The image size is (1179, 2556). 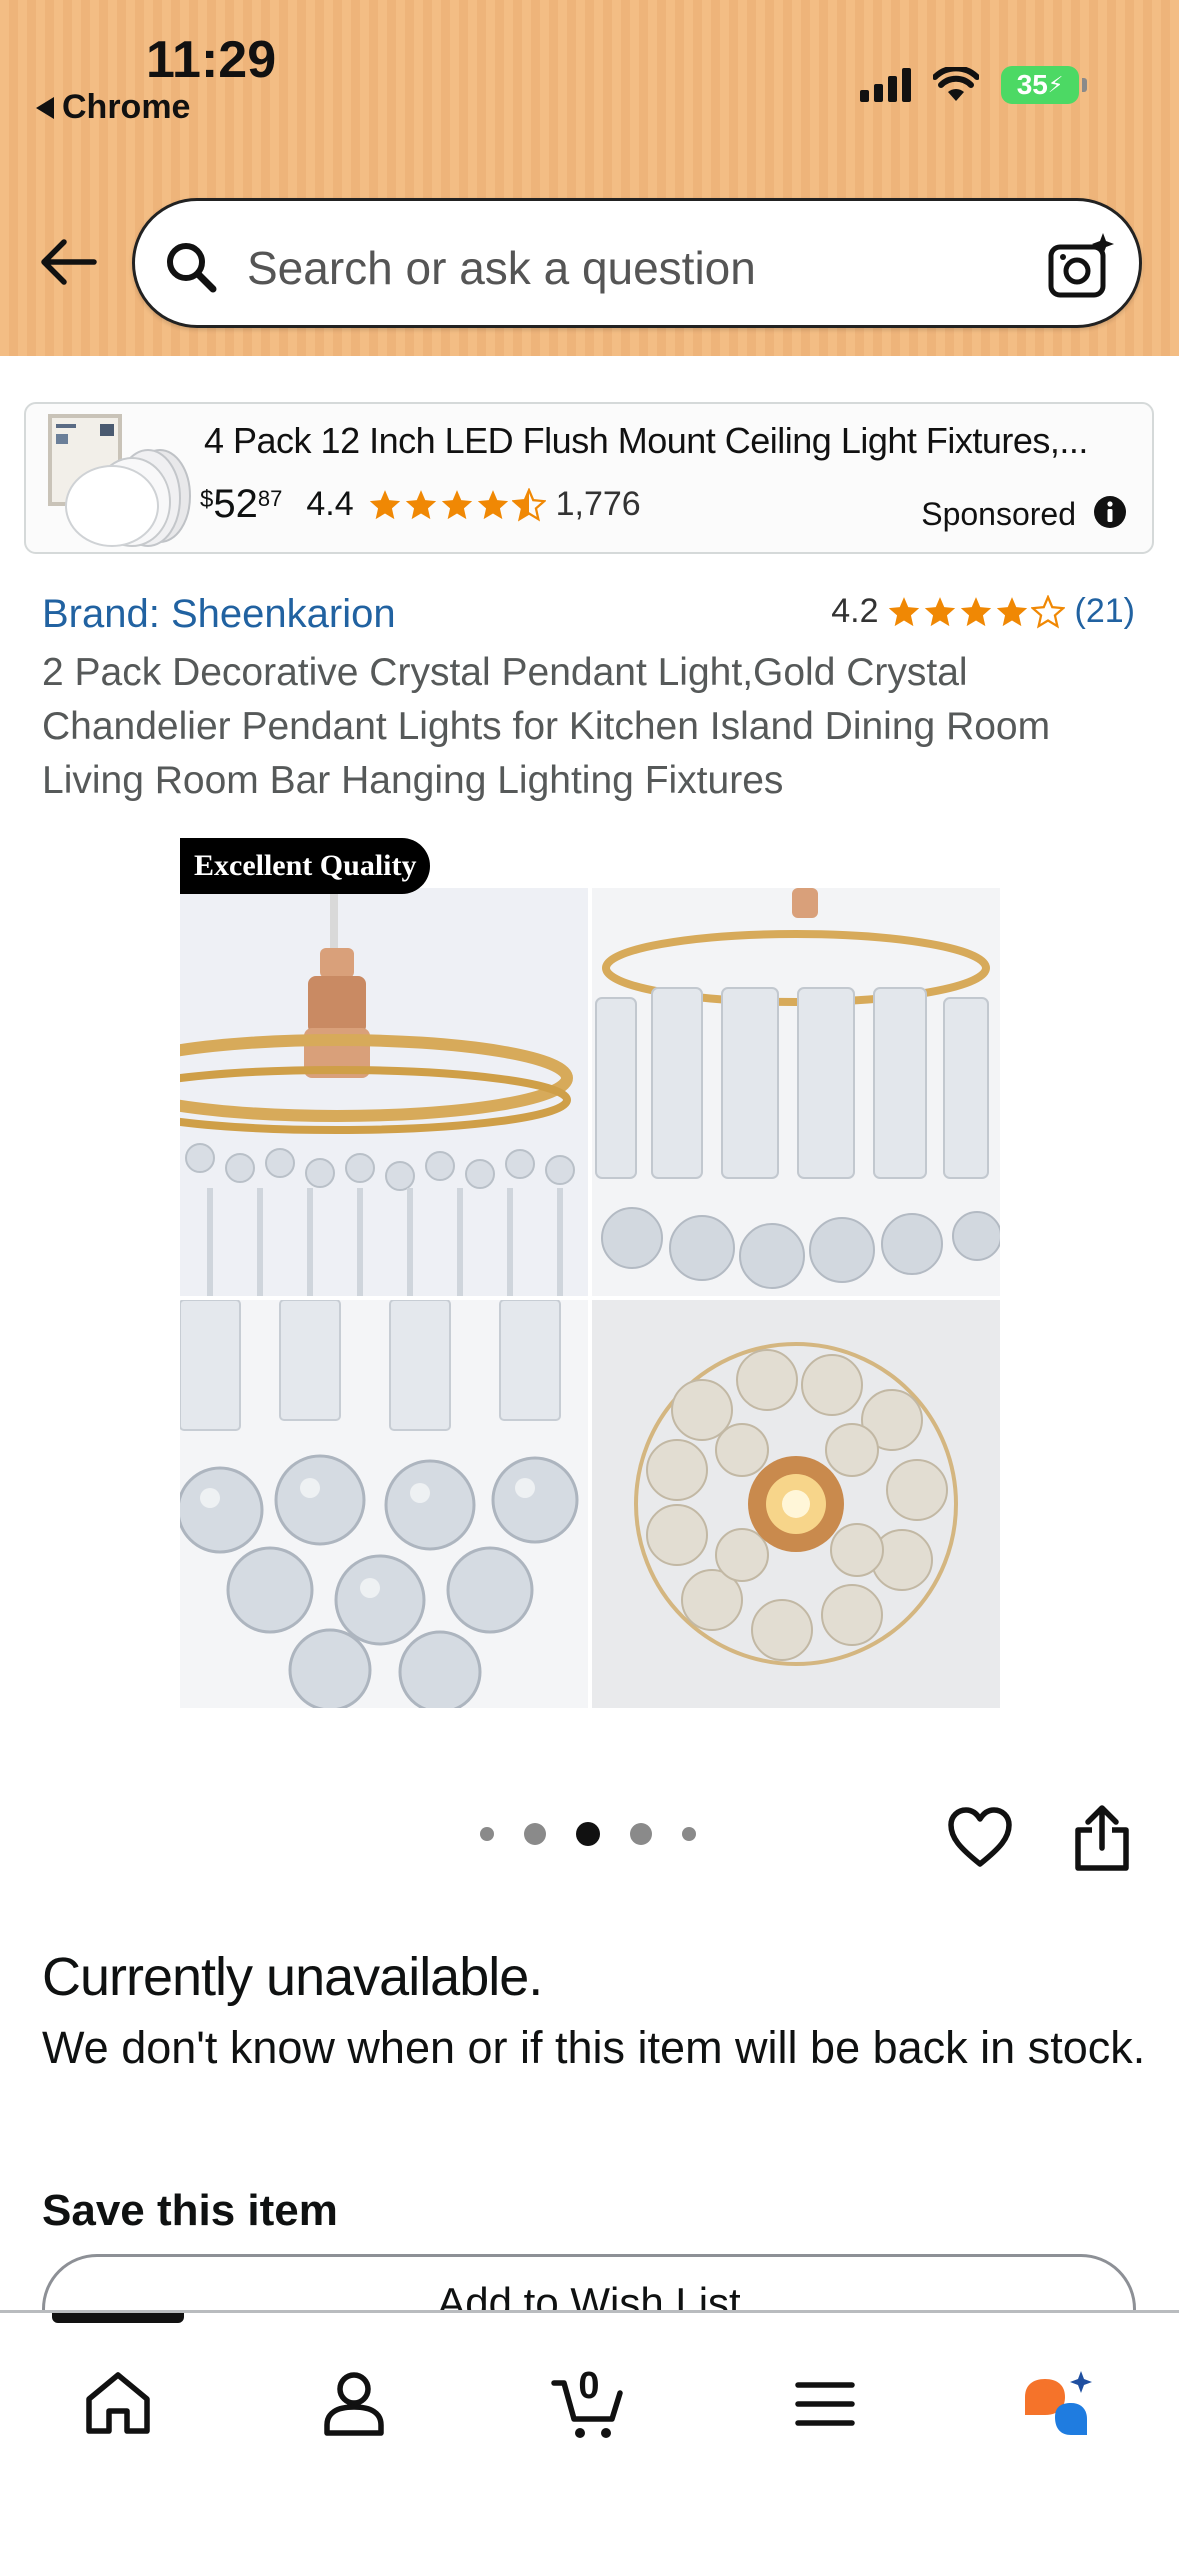 What do you see at coordinates (1104, 611) in the screenshot?
I see `product-review-count: (21)` at bounding box center [1104, 611].